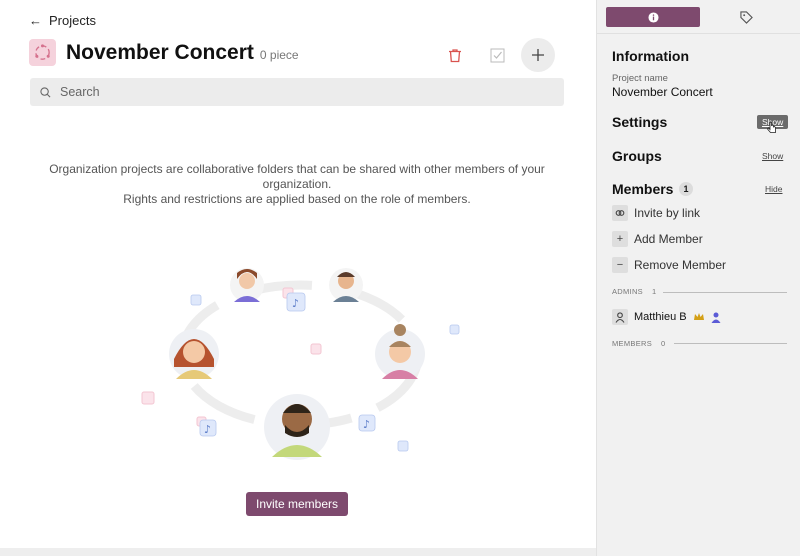  I want to click on checkbox-icon, so click(497, 55).